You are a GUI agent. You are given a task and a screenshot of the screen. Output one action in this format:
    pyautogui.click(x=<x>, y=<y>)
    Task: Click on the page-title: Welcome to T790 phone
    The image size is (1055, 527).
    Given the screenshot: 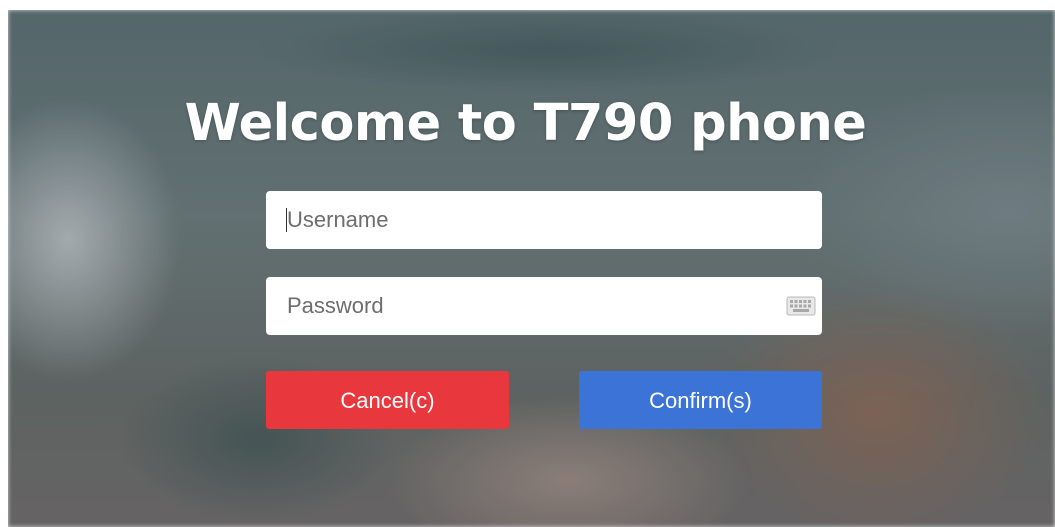 What is the action you would take?
    pyautogui.click(x=525, y=123)
    